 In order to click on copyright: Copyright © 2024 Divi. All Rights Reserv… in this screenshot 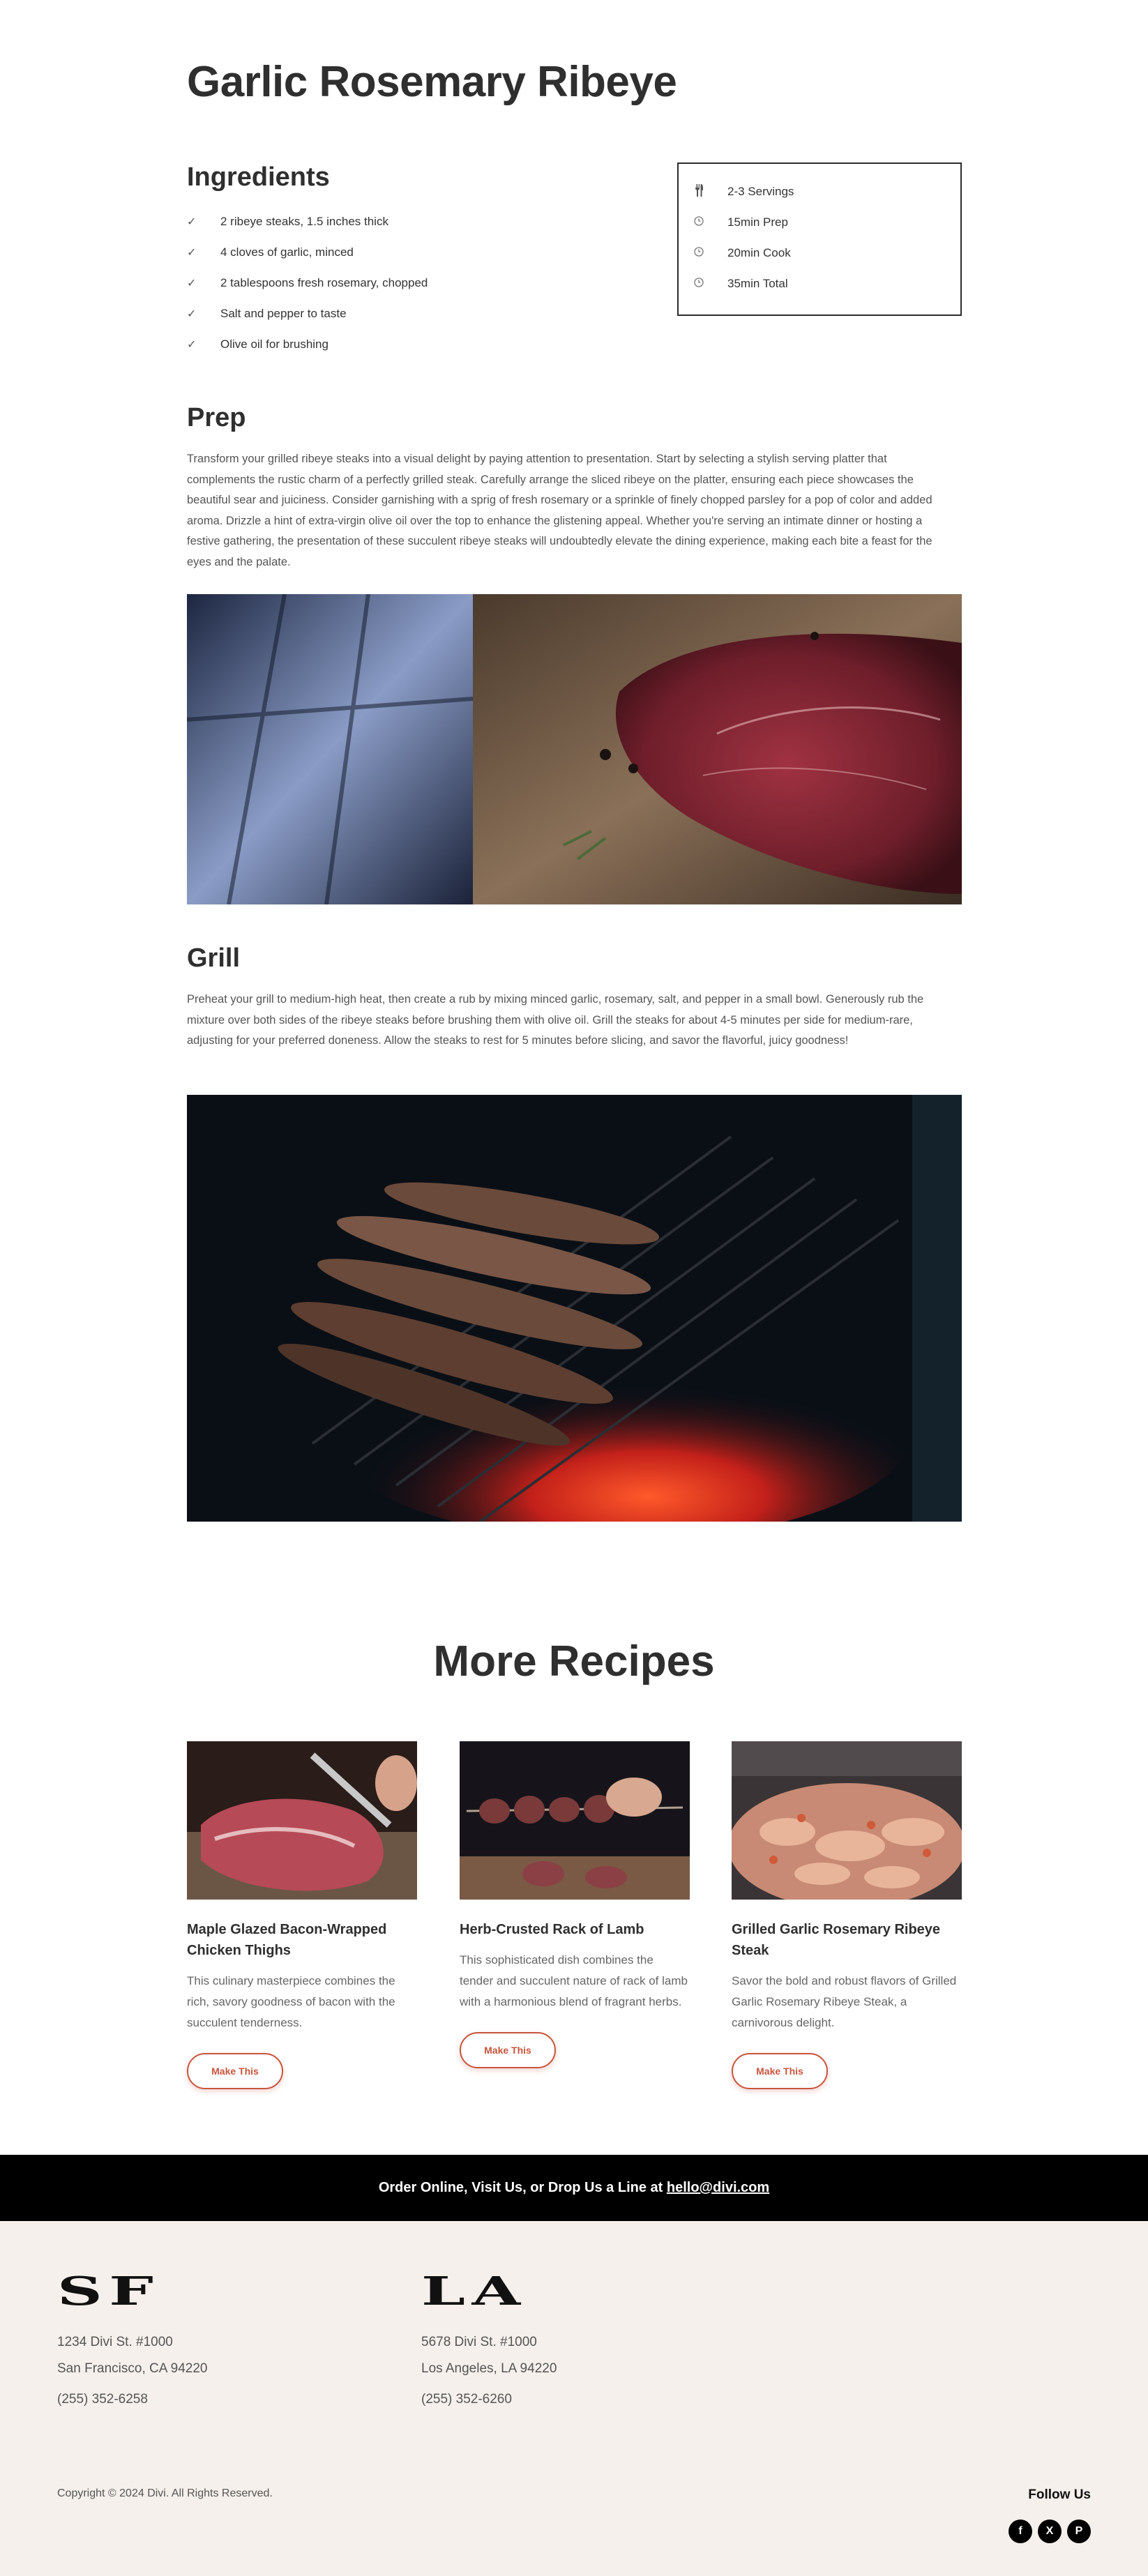, I will do `click(165, 2493)`.